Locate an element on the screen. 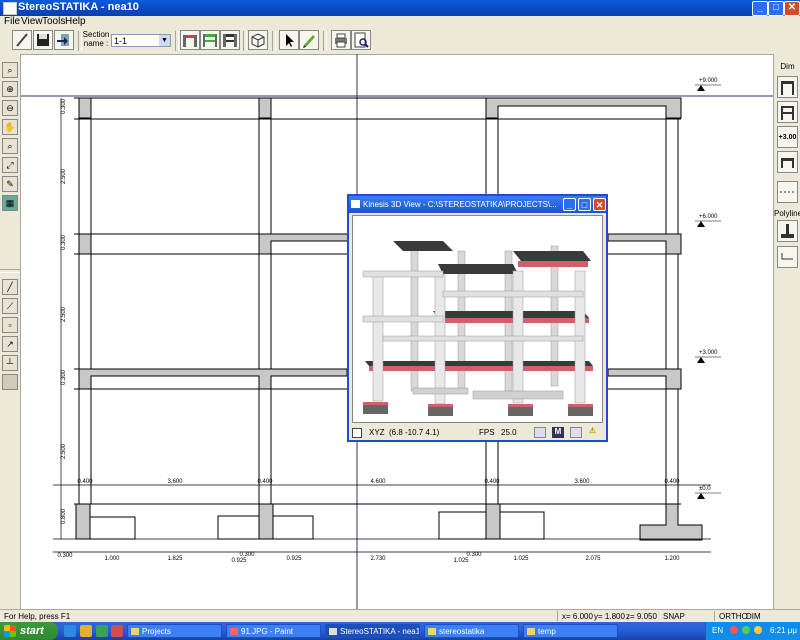 This screenshot has width=800, height=640. 3d-viewport is located at coordinates (477, 319).